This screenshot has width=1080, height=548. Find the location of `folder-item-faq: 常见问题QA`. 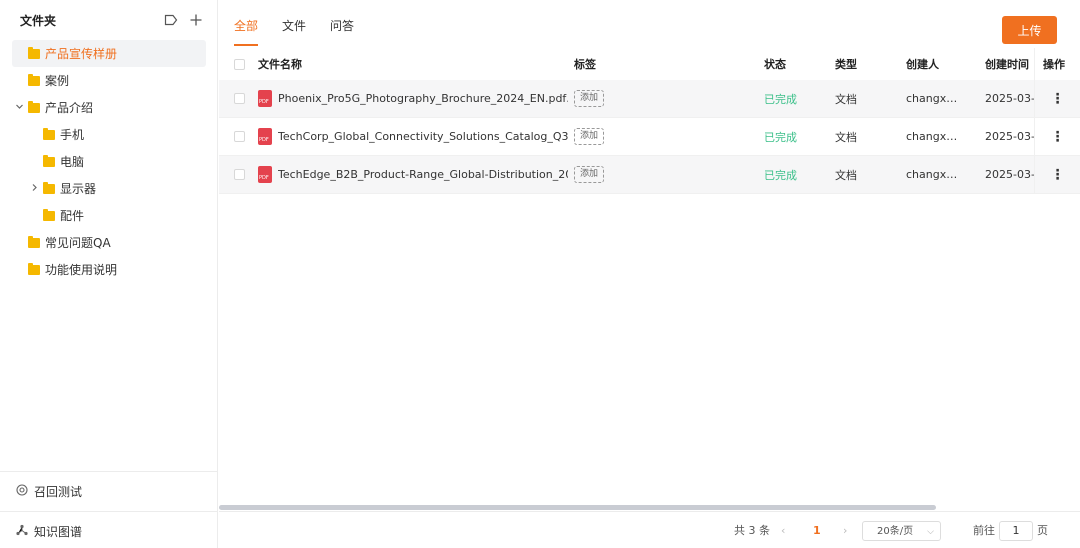

folder-item-faq: 常见问题QA is located at coordinates (109, 242).